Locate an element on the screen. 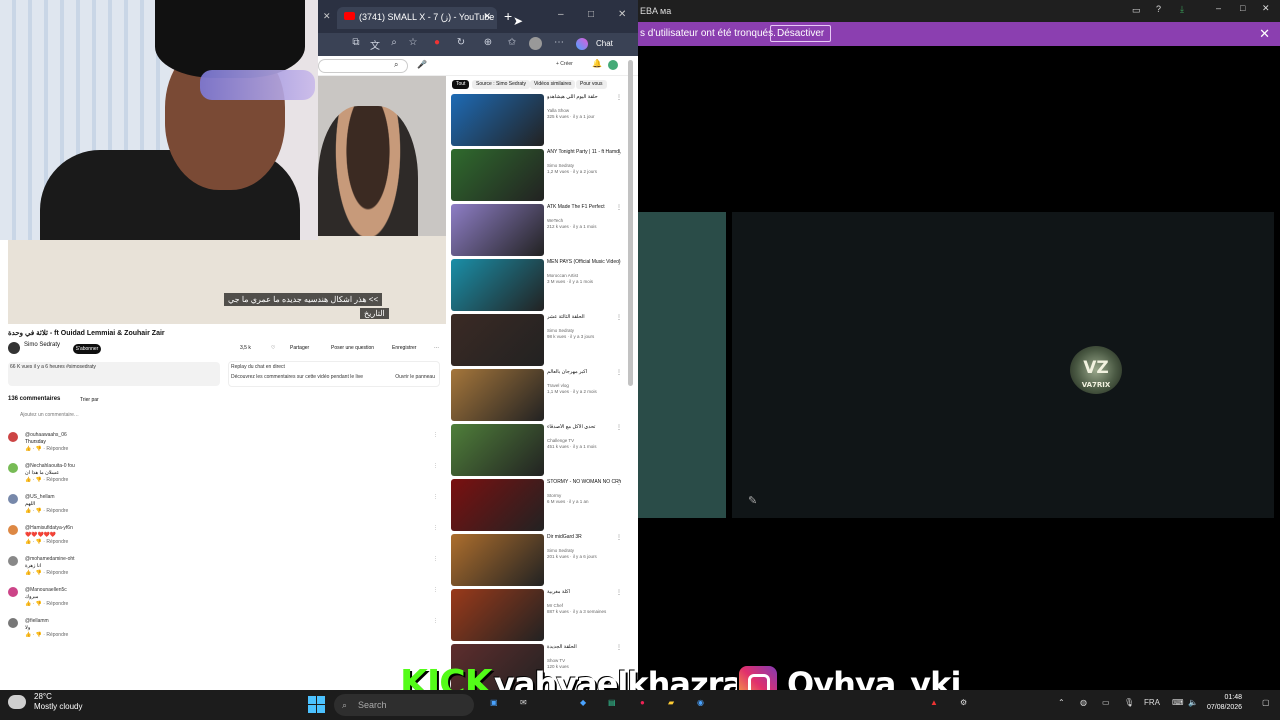 This screenshot has width=1280, height=720. video-tile-left is located at coordinates (682, 365).